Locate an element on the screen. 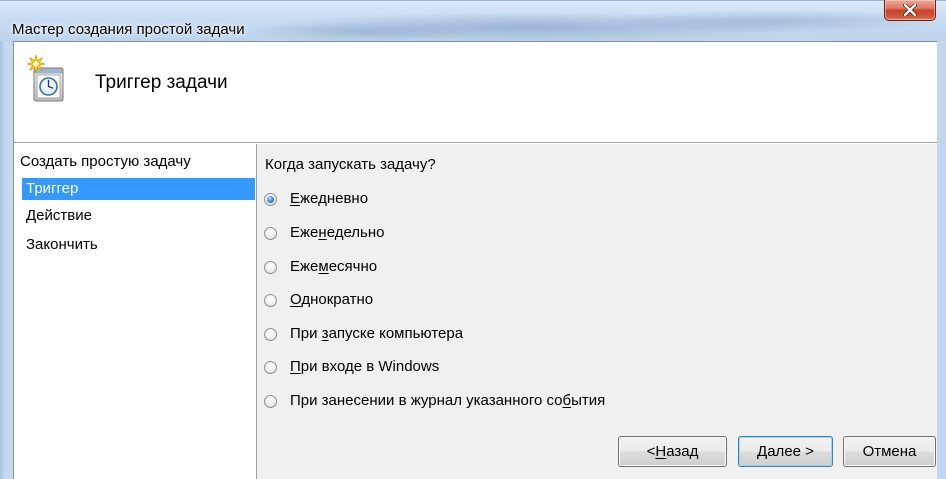 The height and width of the screenshot is (479, 946). sidebar-divider is located at coordinates (256, 311).